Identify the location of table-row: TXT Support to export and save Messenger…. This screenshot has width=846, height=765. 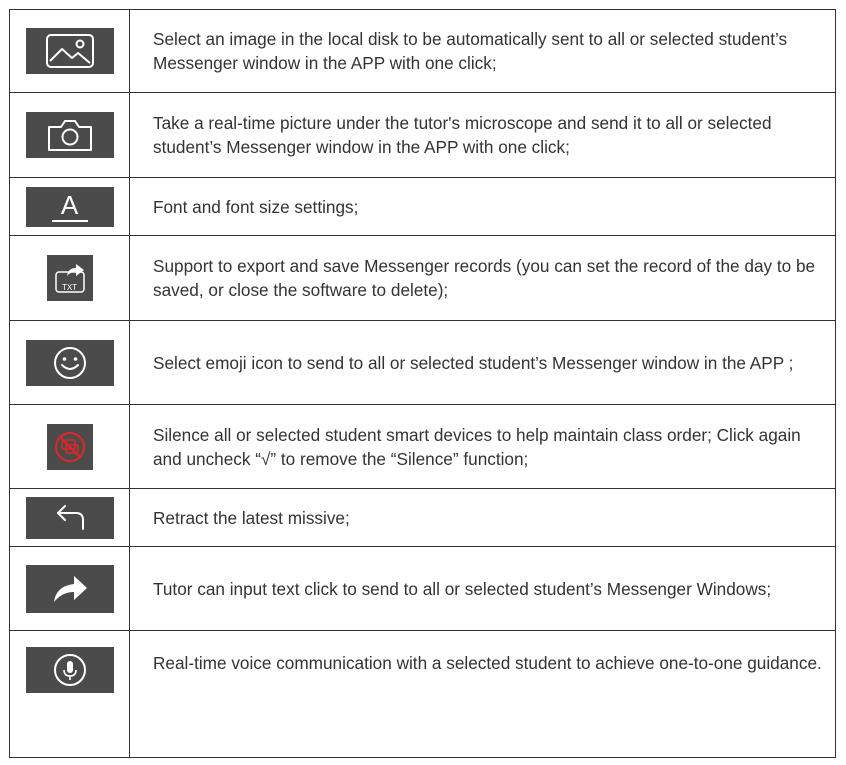
(422, 278).